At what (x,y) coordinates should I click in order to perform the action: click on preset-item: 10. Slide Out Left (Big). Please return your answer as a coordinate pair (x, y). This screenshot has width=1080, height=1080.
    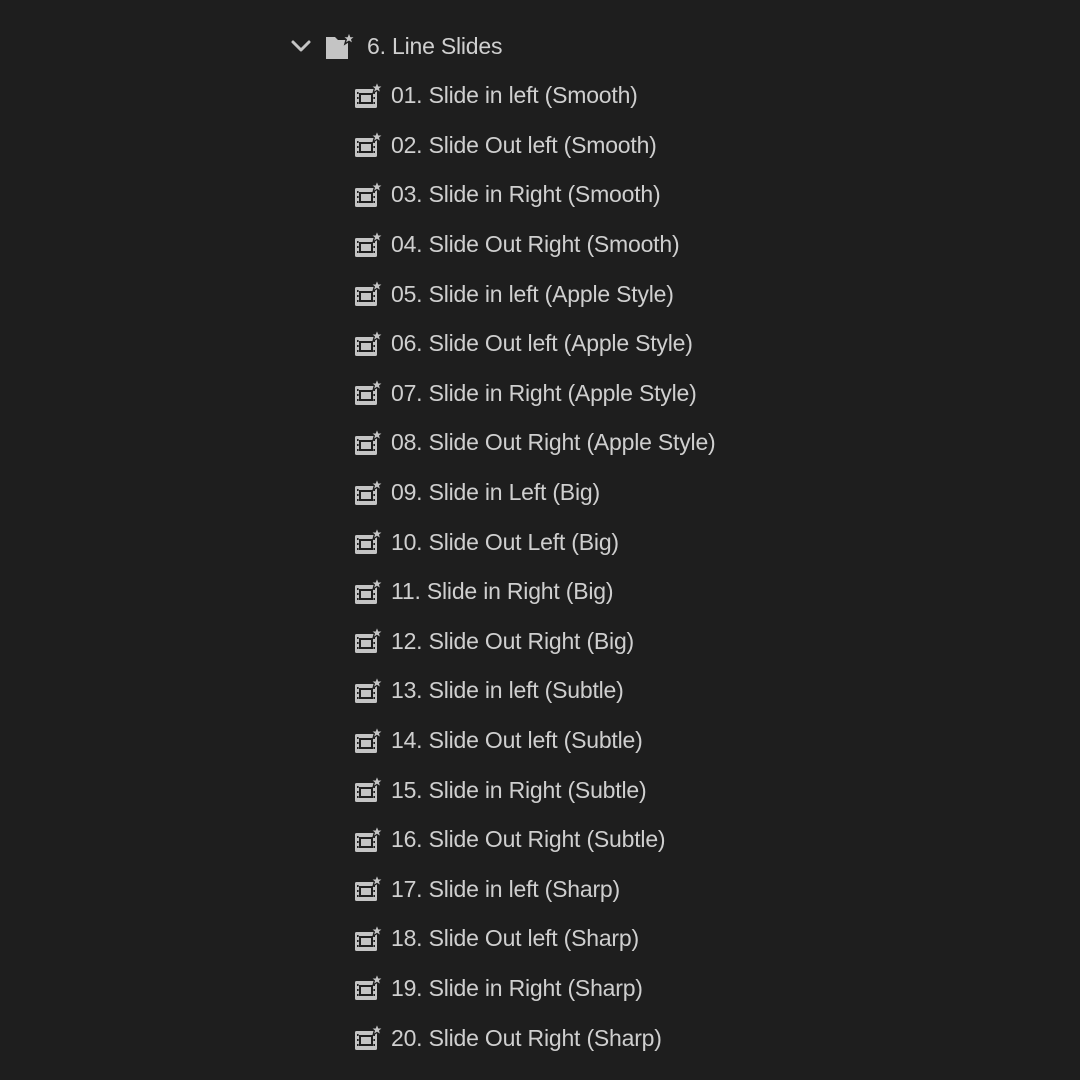
    Looking at the image, I should click on (534, 542).